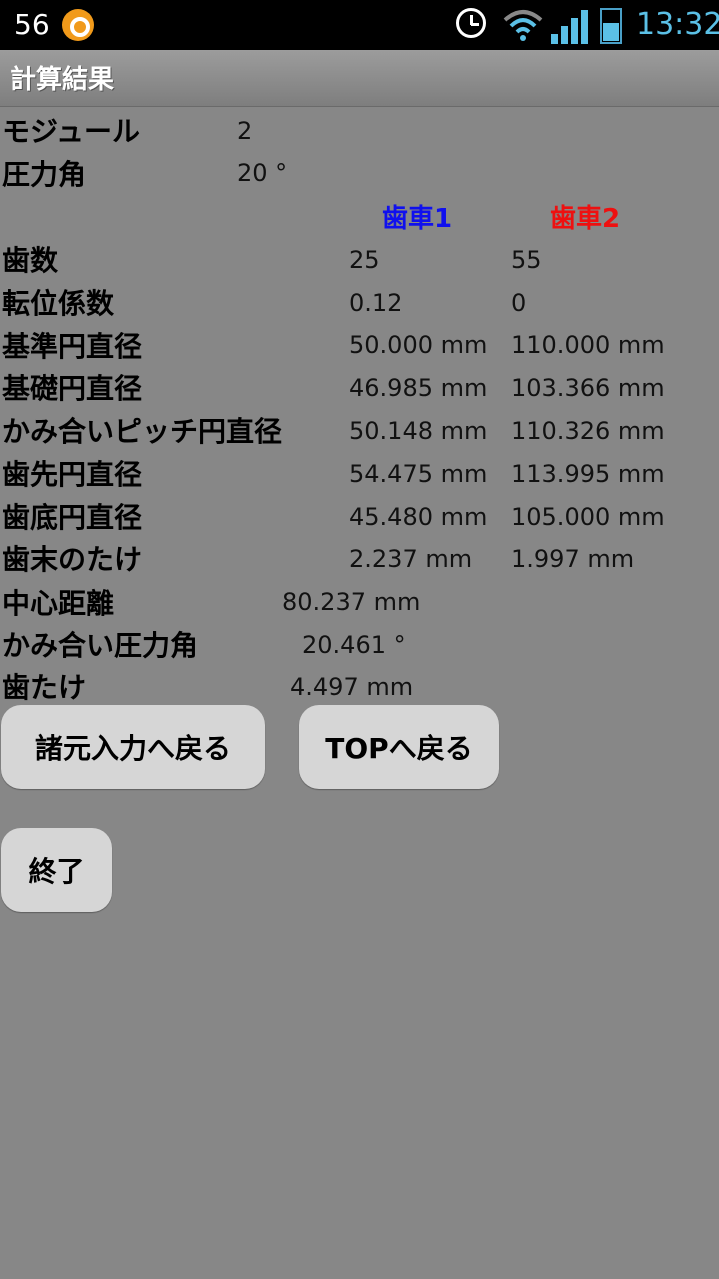 The image size is (719, 1279). What do you see at coordinates (58, 303) in the screenshot?
I see `row-label: 転位係数` at bounding box center [58, 303].